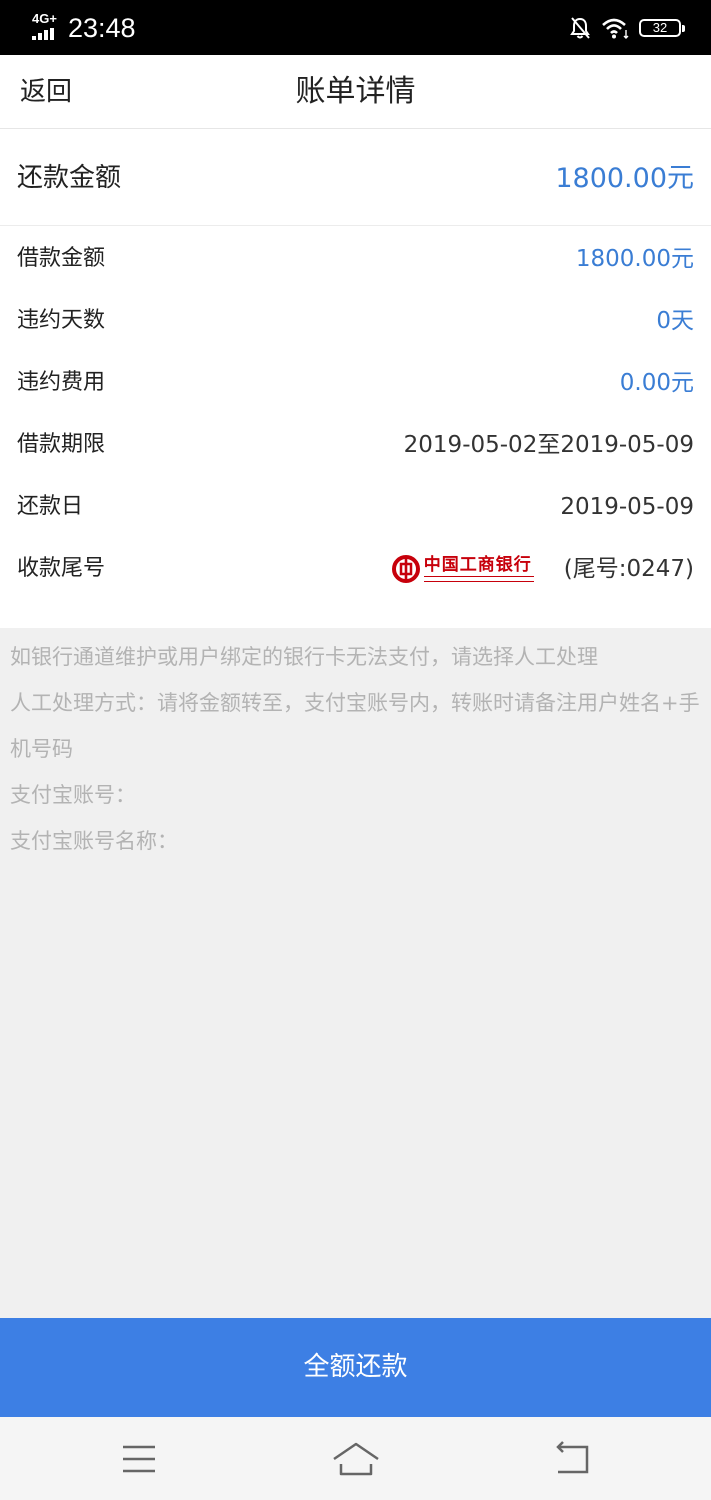 The image size is (711, 1500). I want to click on signal-bars-icon, so click(43, 34).